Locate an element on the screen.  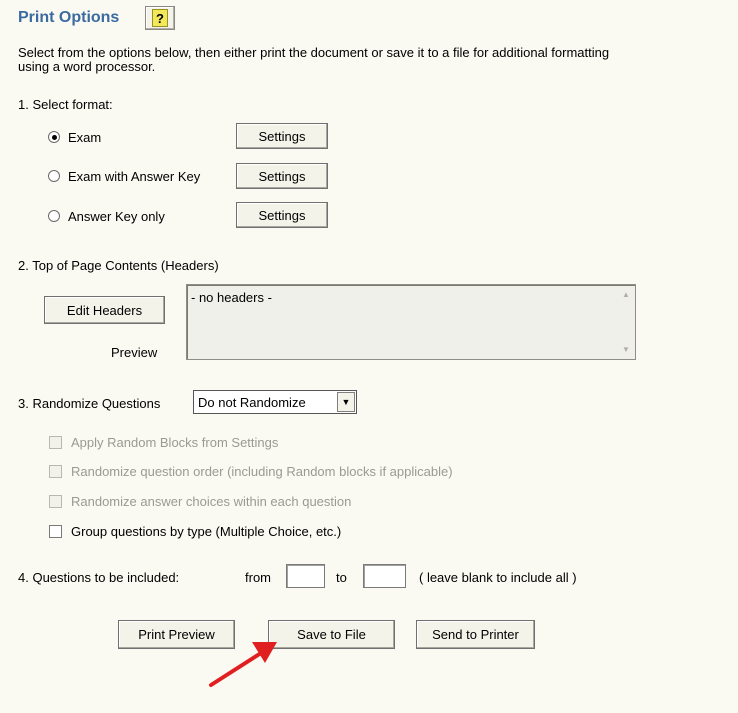
headers-preview-box: - no headers - ▲ ▼ is located at coordinates (411, 322).